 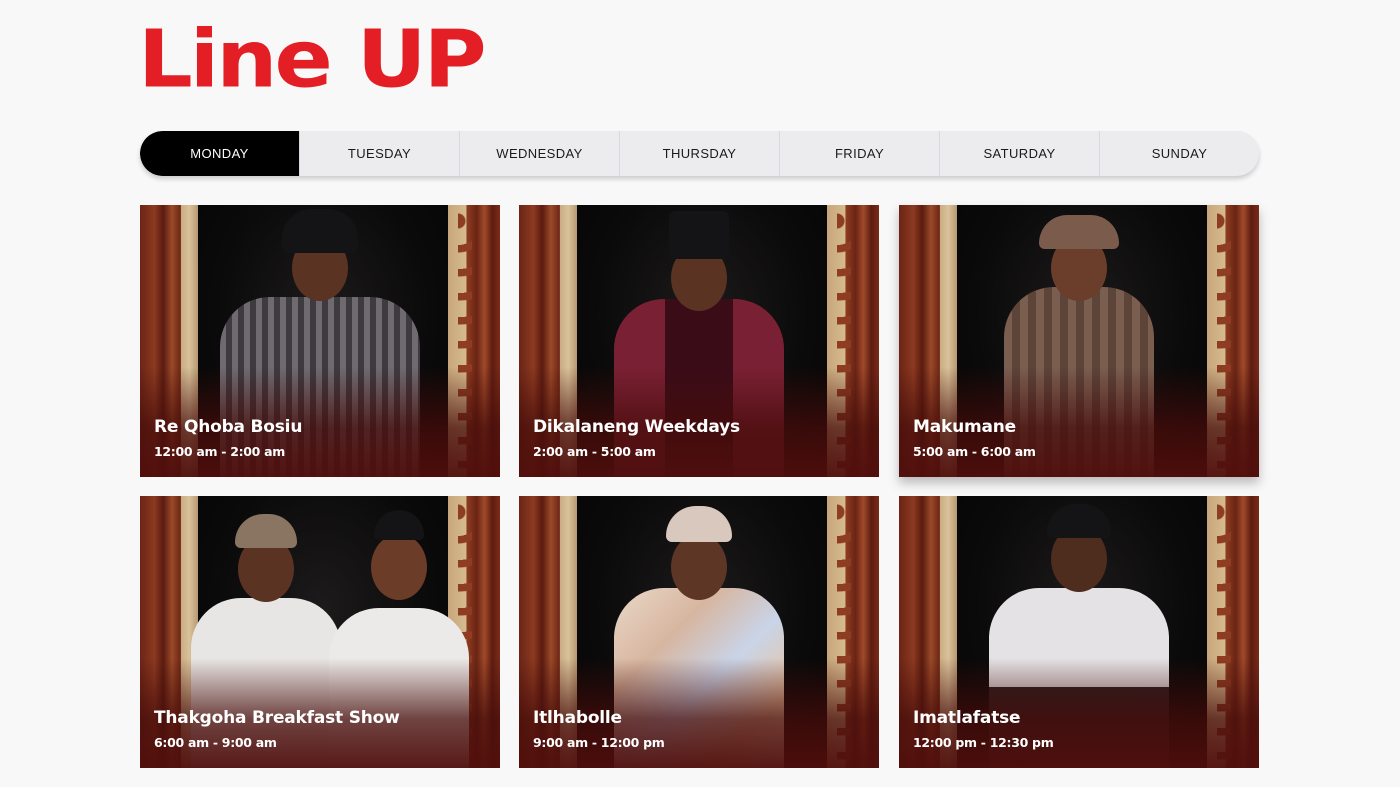 What do you see at coordinates (699, 341) in the screenshot?
I see `show-card: Dikalaneng Weekdays 2:00 am - 5:00 am` at bounding box center [699, 341].